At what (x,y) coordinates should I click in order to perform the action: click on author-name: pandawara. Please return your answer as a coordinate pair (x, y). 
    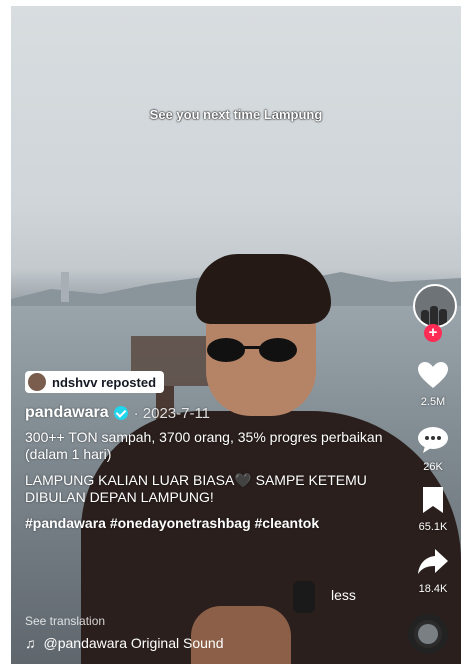
    Looking at the image, I should click on (67, 413).